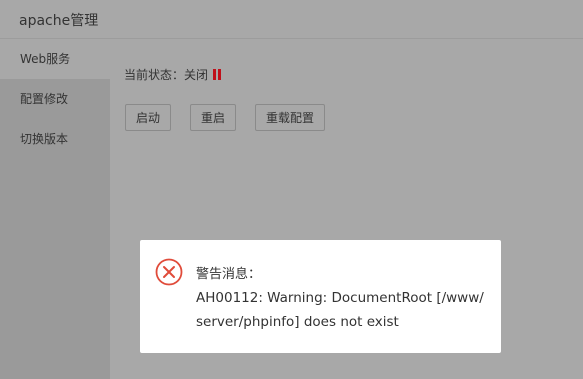 Image resolution: width=583 pixels, height=379 pixels. Describe the element at coordinates (154, 75) in the screenshot. I see `status-label: 当前状态：` at that location.